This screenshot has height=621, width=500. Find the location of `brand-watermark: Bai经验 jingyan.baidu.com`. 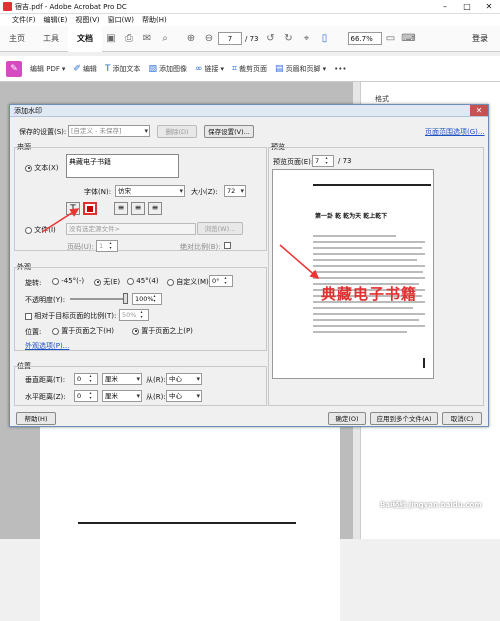

brand-watermark: Bai经验 jingyan.baidu.com is located at coordinates (431, 505).